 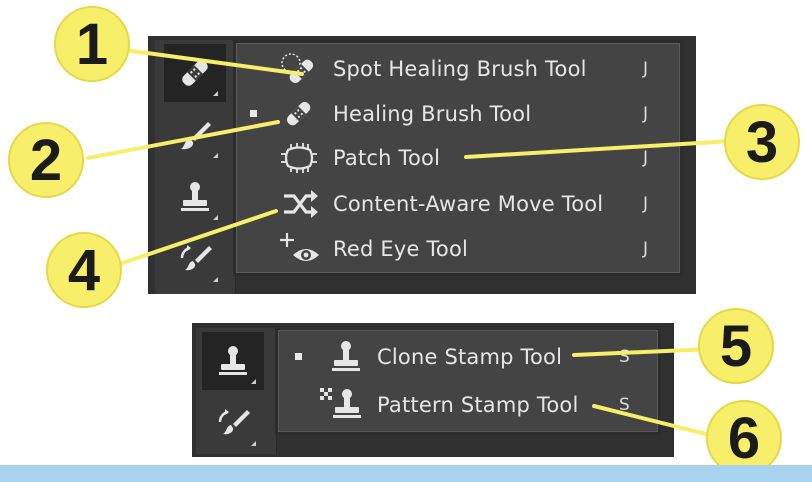 What do you see at coordinates (762, 142) in the screenshot?
I see `callout-3: 3` at bounding box center [762, 142].